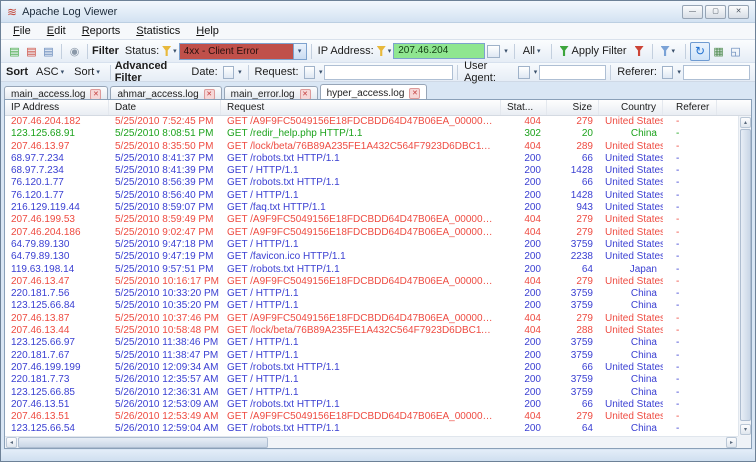  I want to click on cell-country: United States, so click(634, 220).